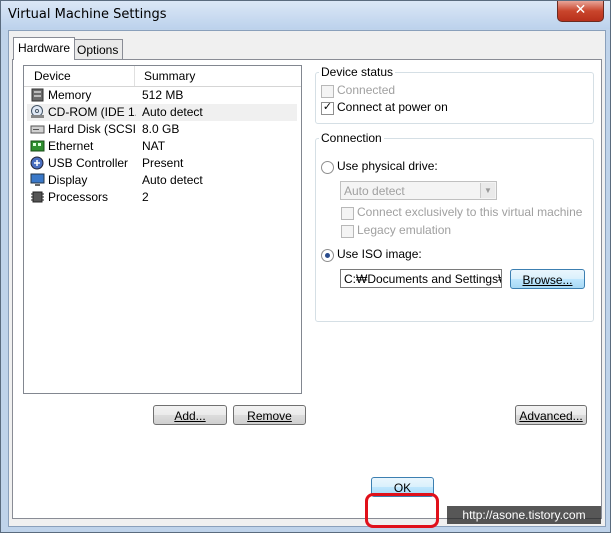  I want to click on device-row-processors: Processors 2, so click(162, 197).